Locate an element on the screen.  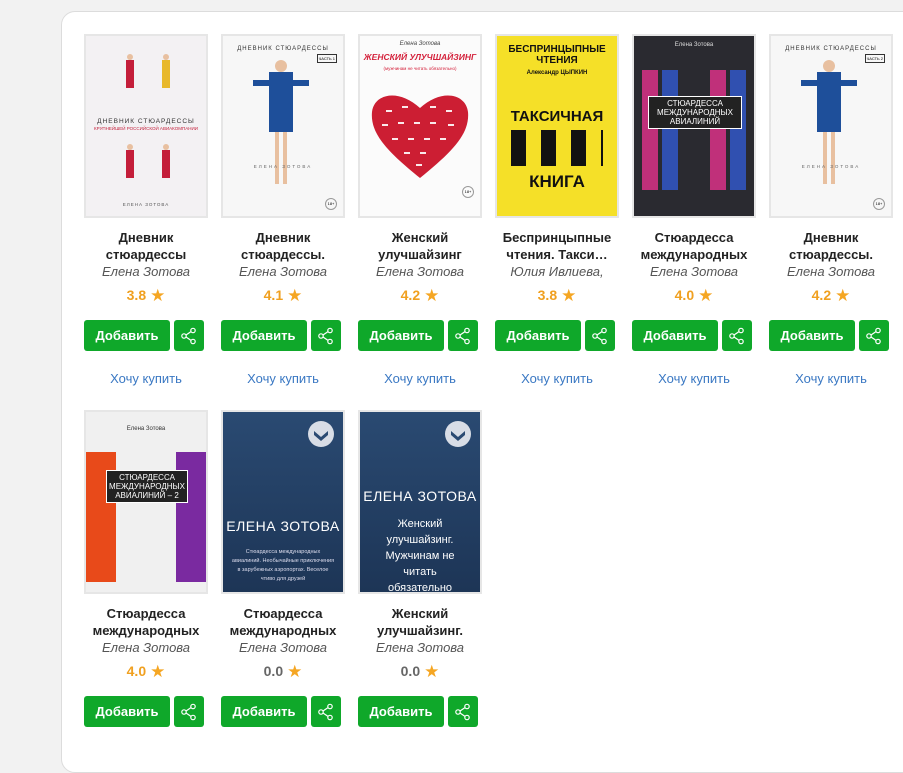
book-rating: 4.1 ★ is located at coordinates (283, 296).